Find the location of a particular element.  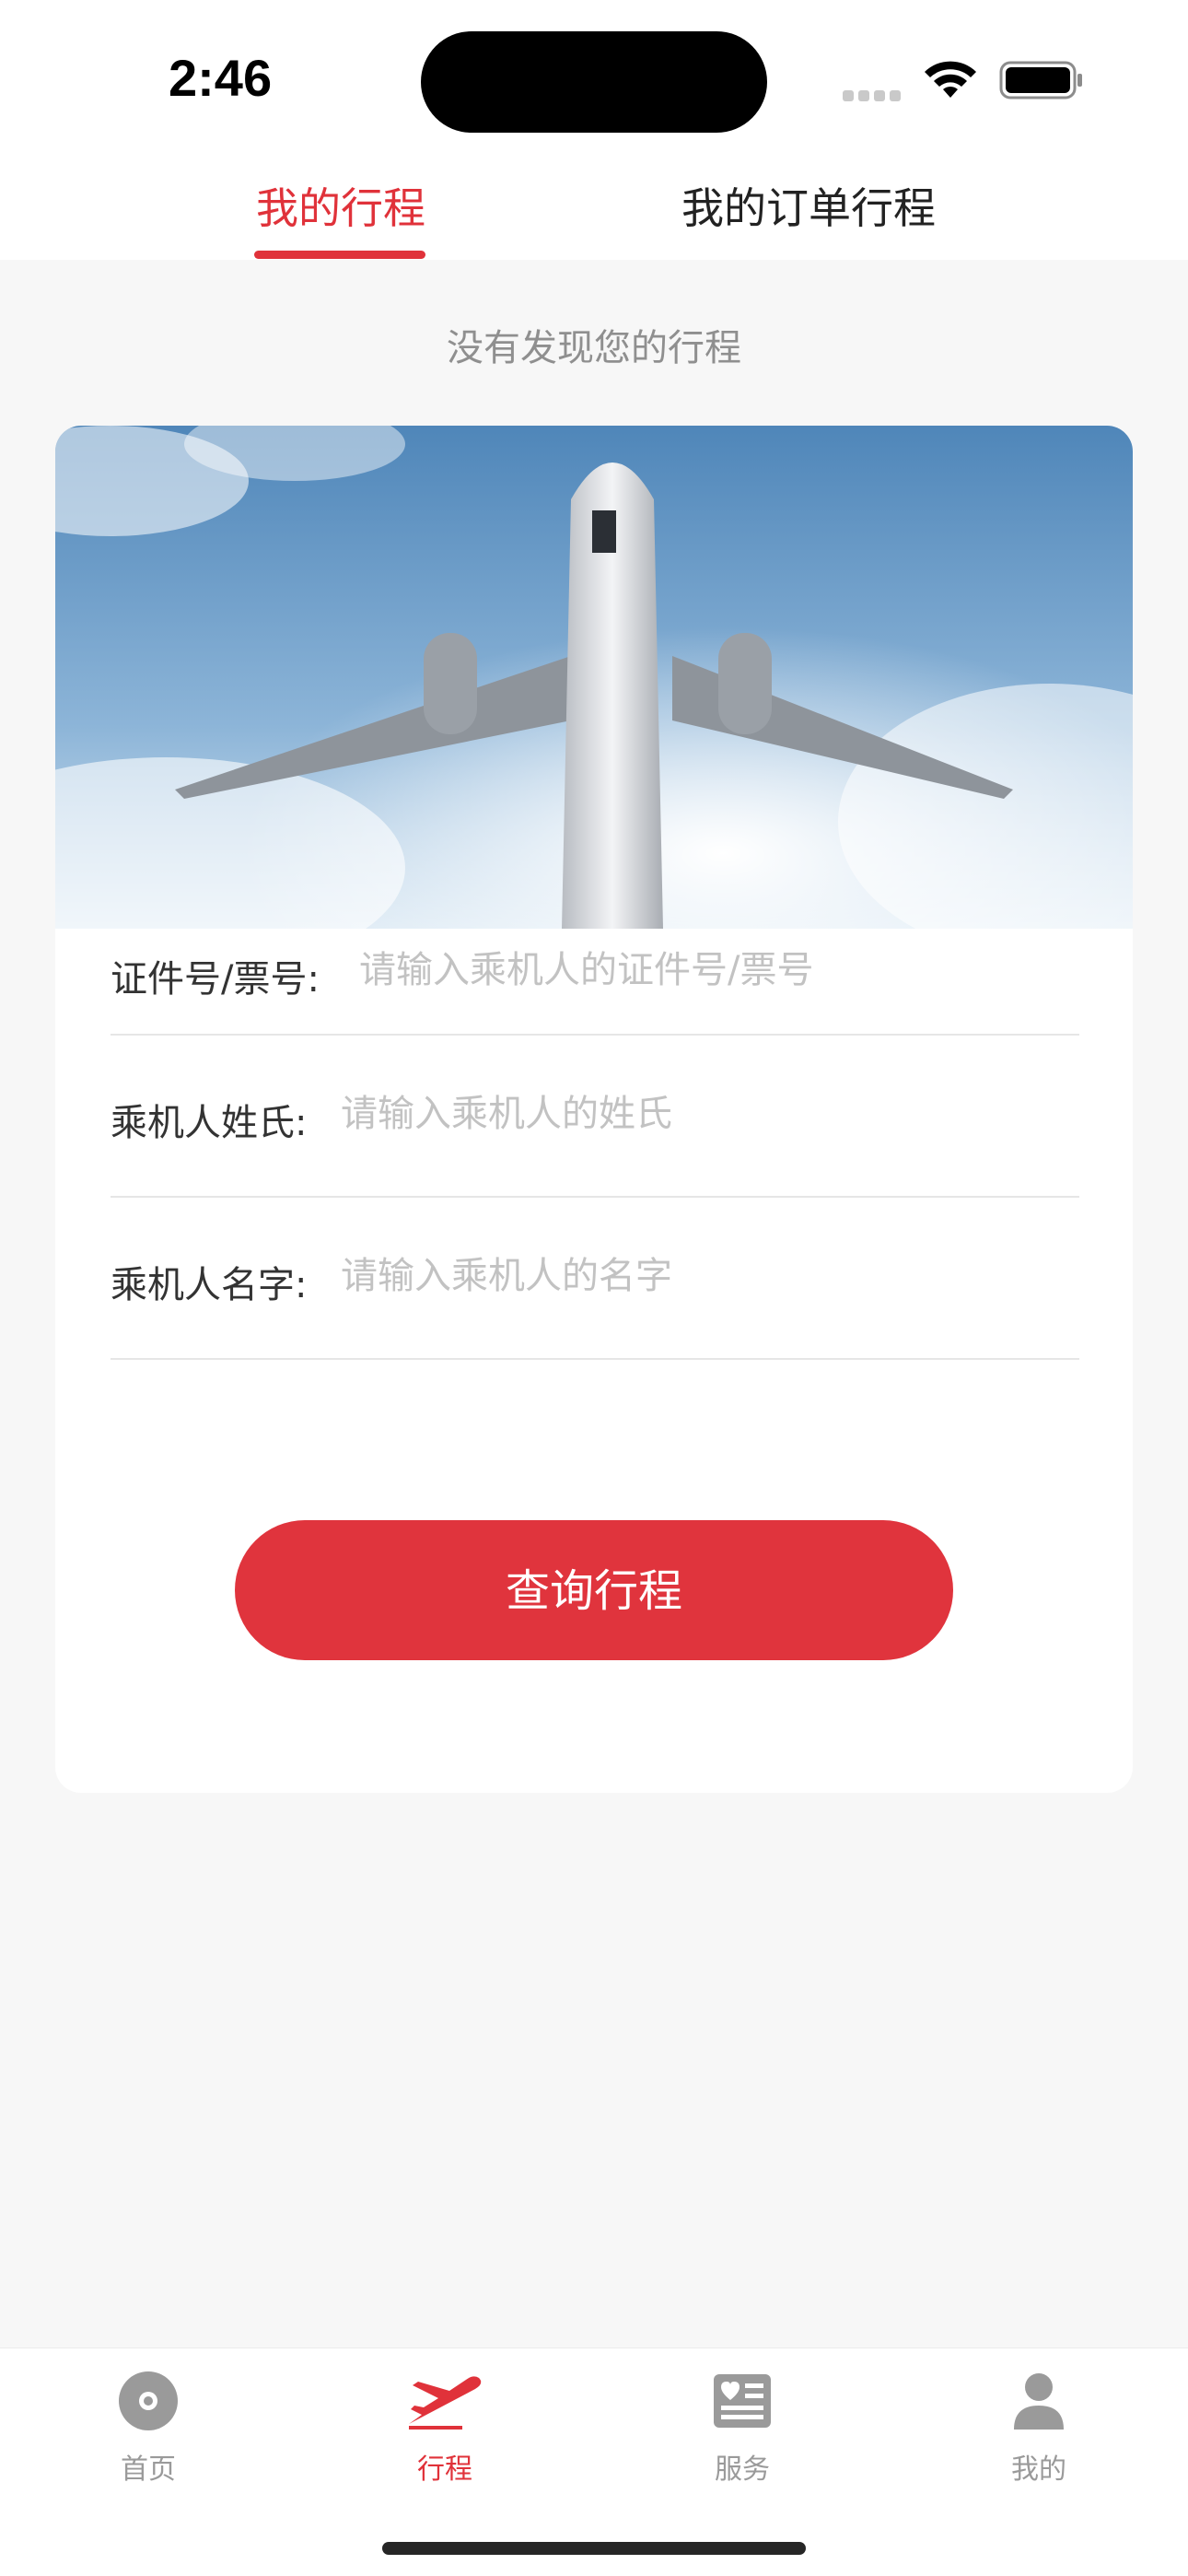

home-indicator is located at coordinates (594, 2548).